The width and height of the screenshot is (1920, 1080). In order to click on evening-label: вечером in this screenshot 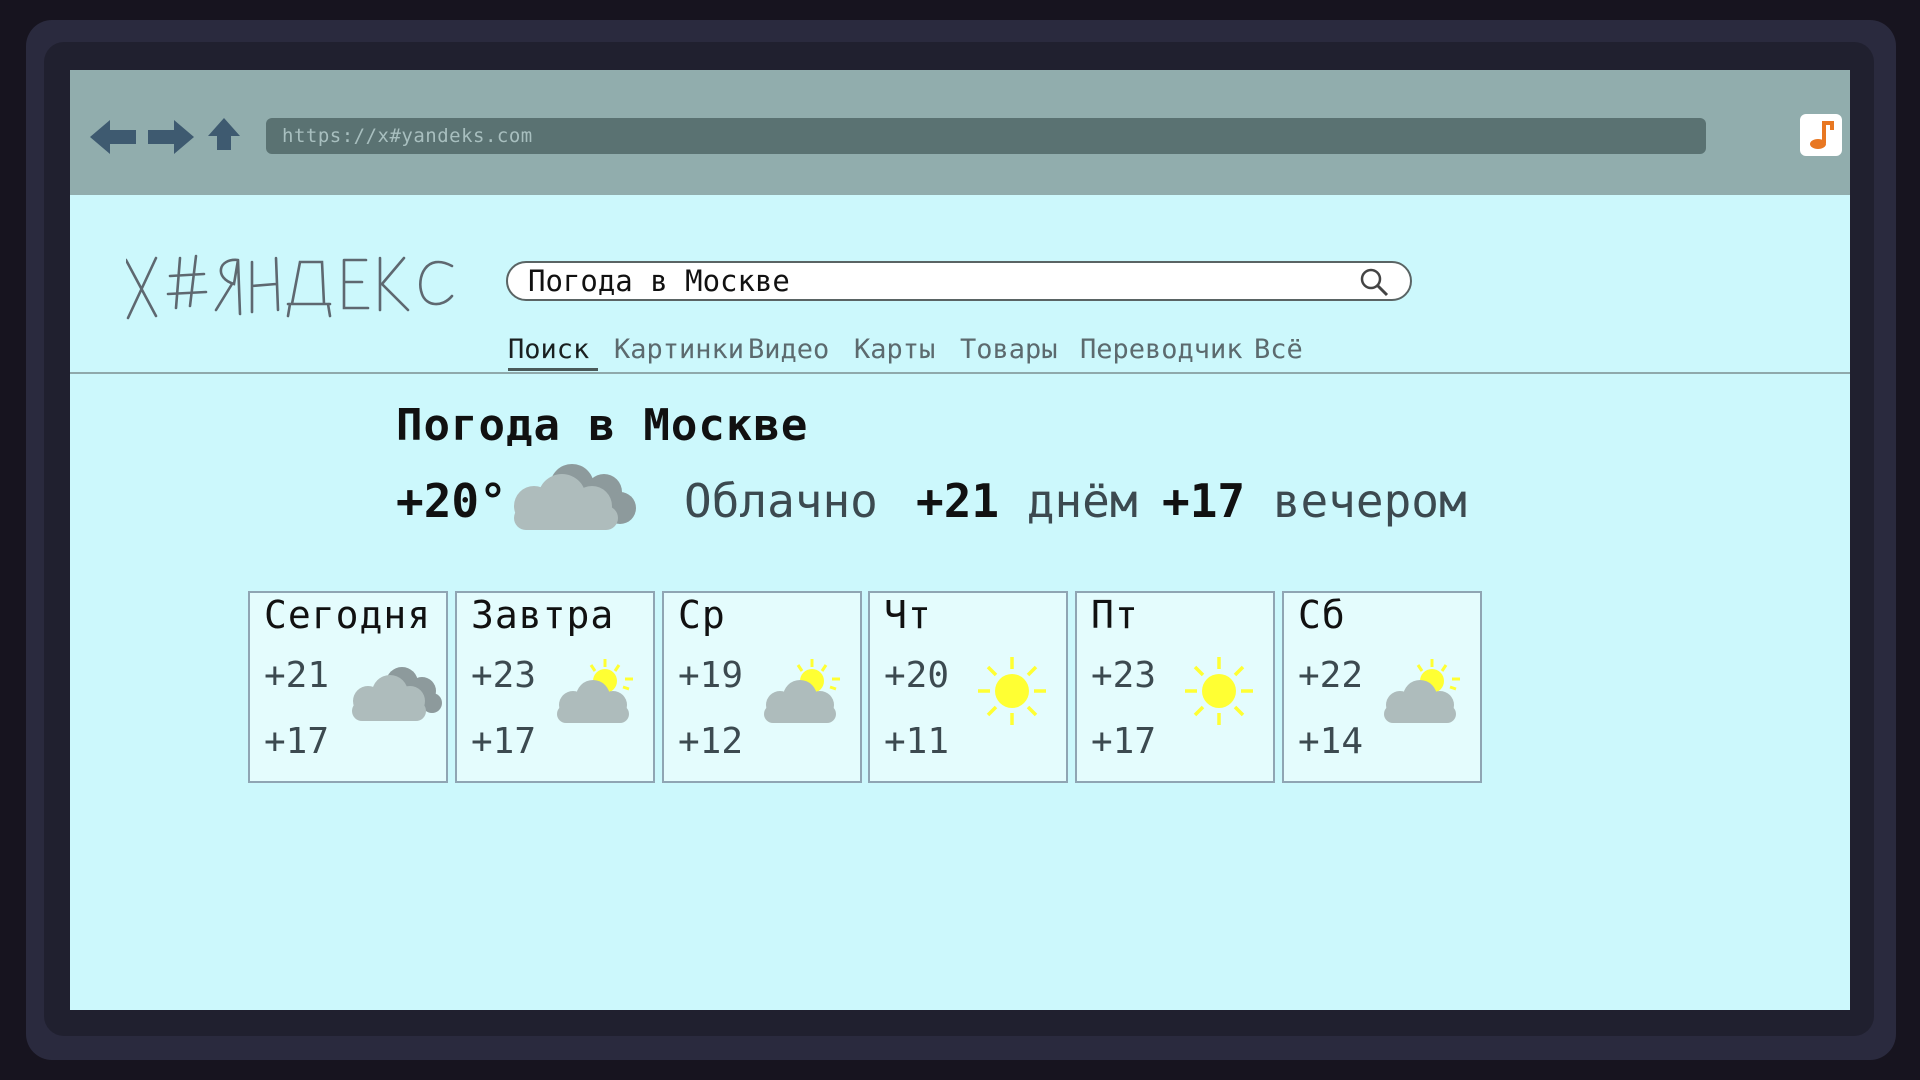, I will do `click(1369, 501)`.